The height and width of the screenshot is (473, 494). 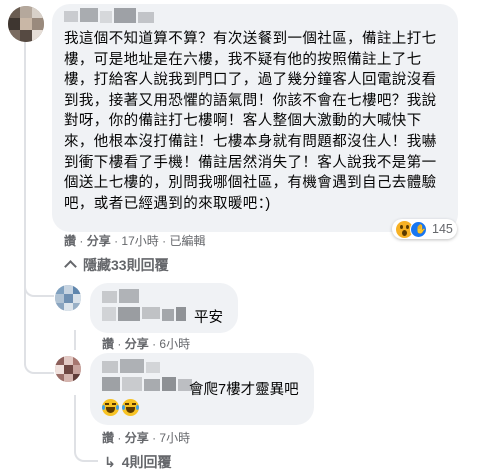 I want to click on reply-time: 6小時, so click(x=174, y=344).